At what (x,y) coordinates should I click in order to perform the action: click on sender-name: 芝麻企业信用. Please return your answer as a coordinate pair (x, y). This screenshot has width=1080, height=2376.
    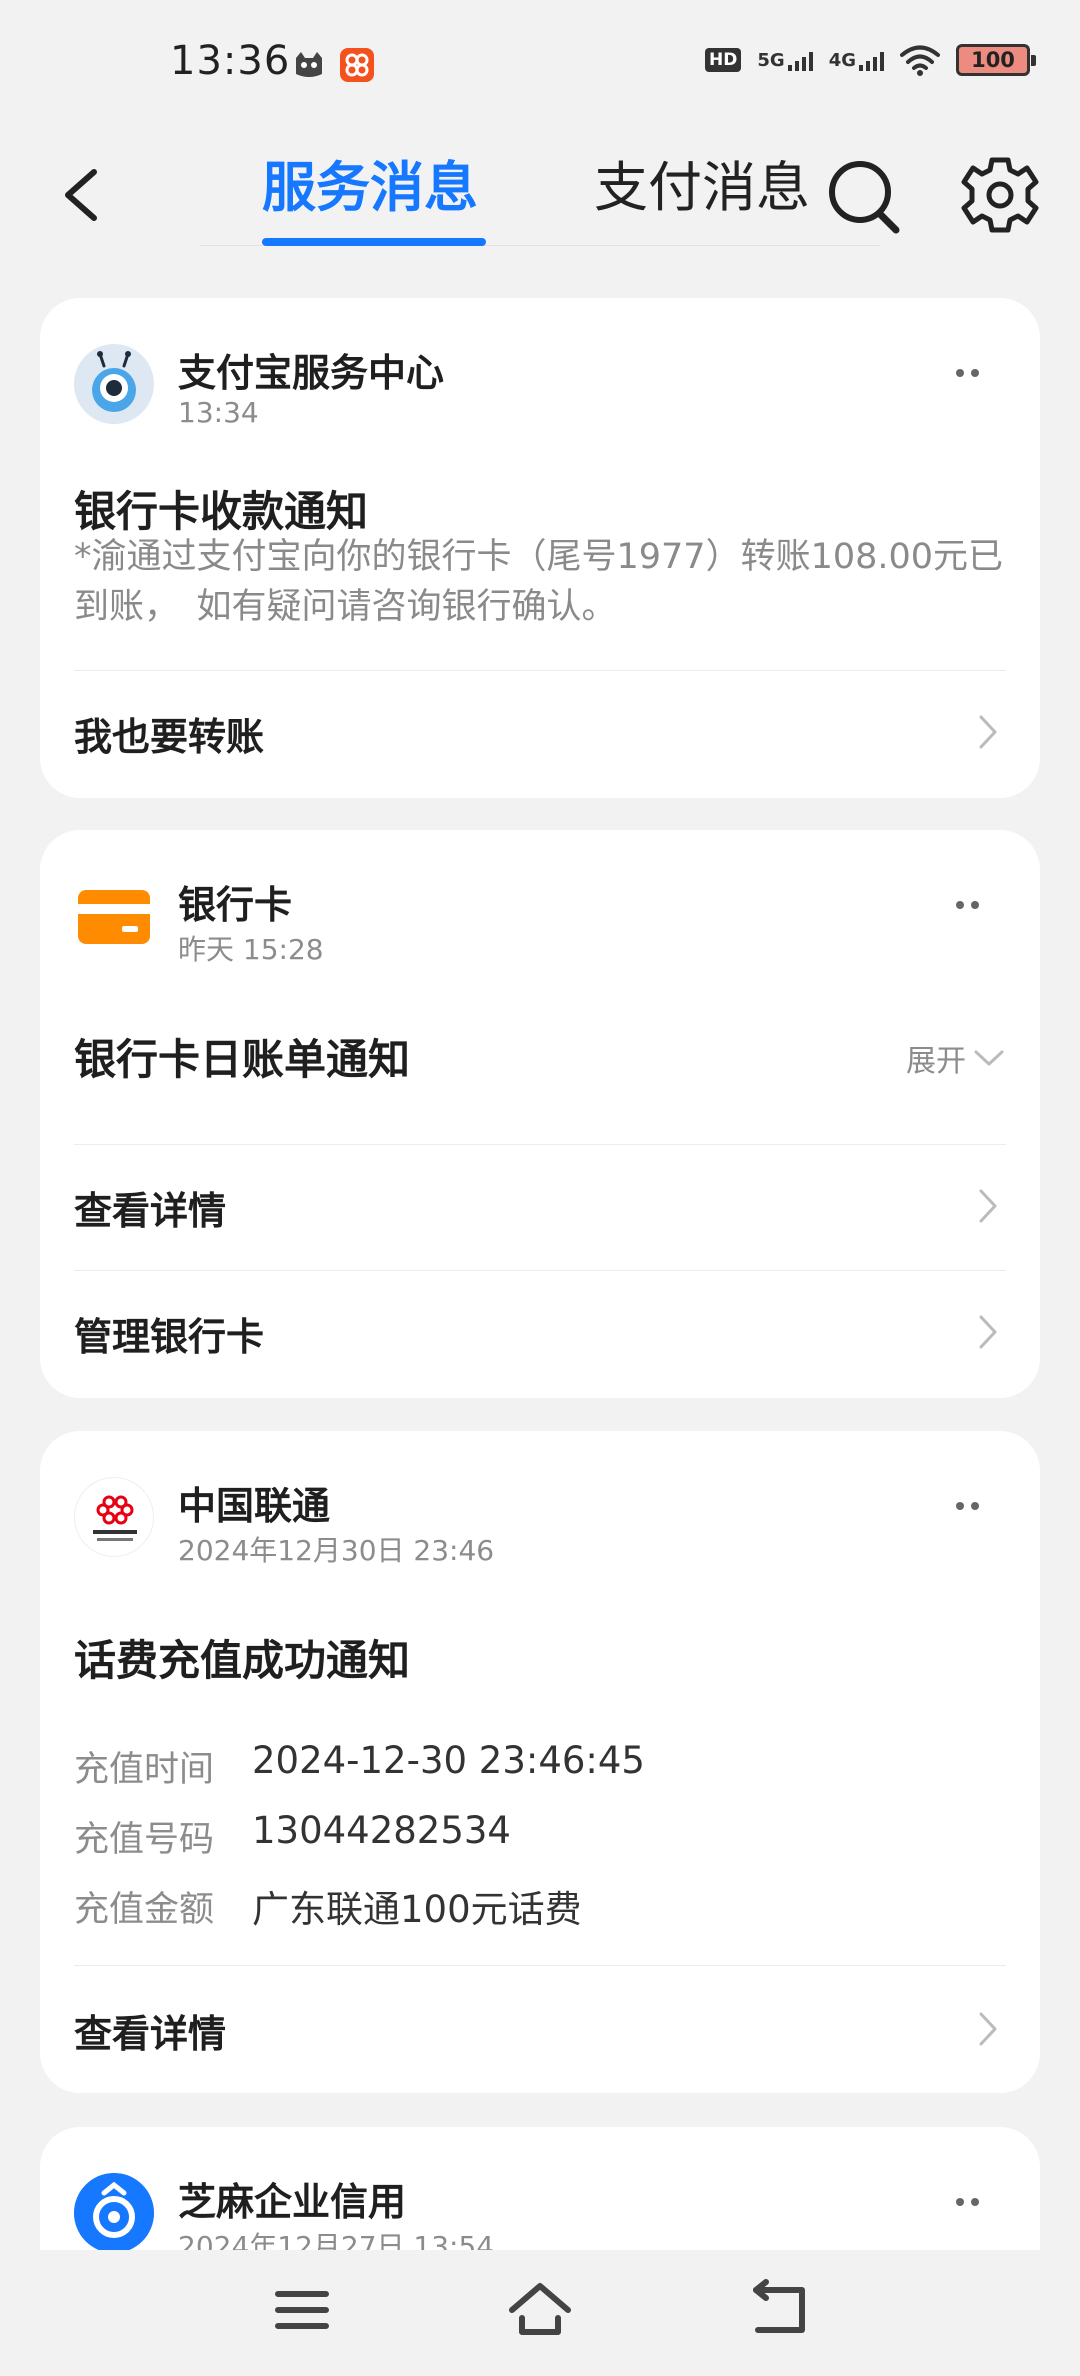
    Looking at the image, I should click on (292, 2202).